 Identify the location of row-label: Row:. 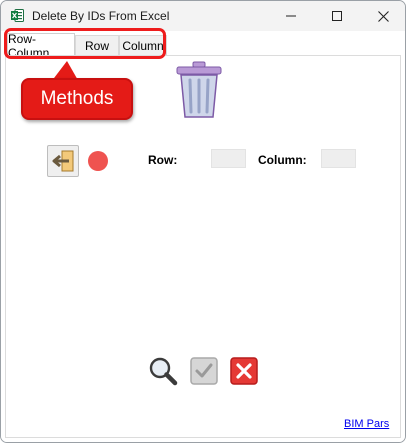
(163, 160).